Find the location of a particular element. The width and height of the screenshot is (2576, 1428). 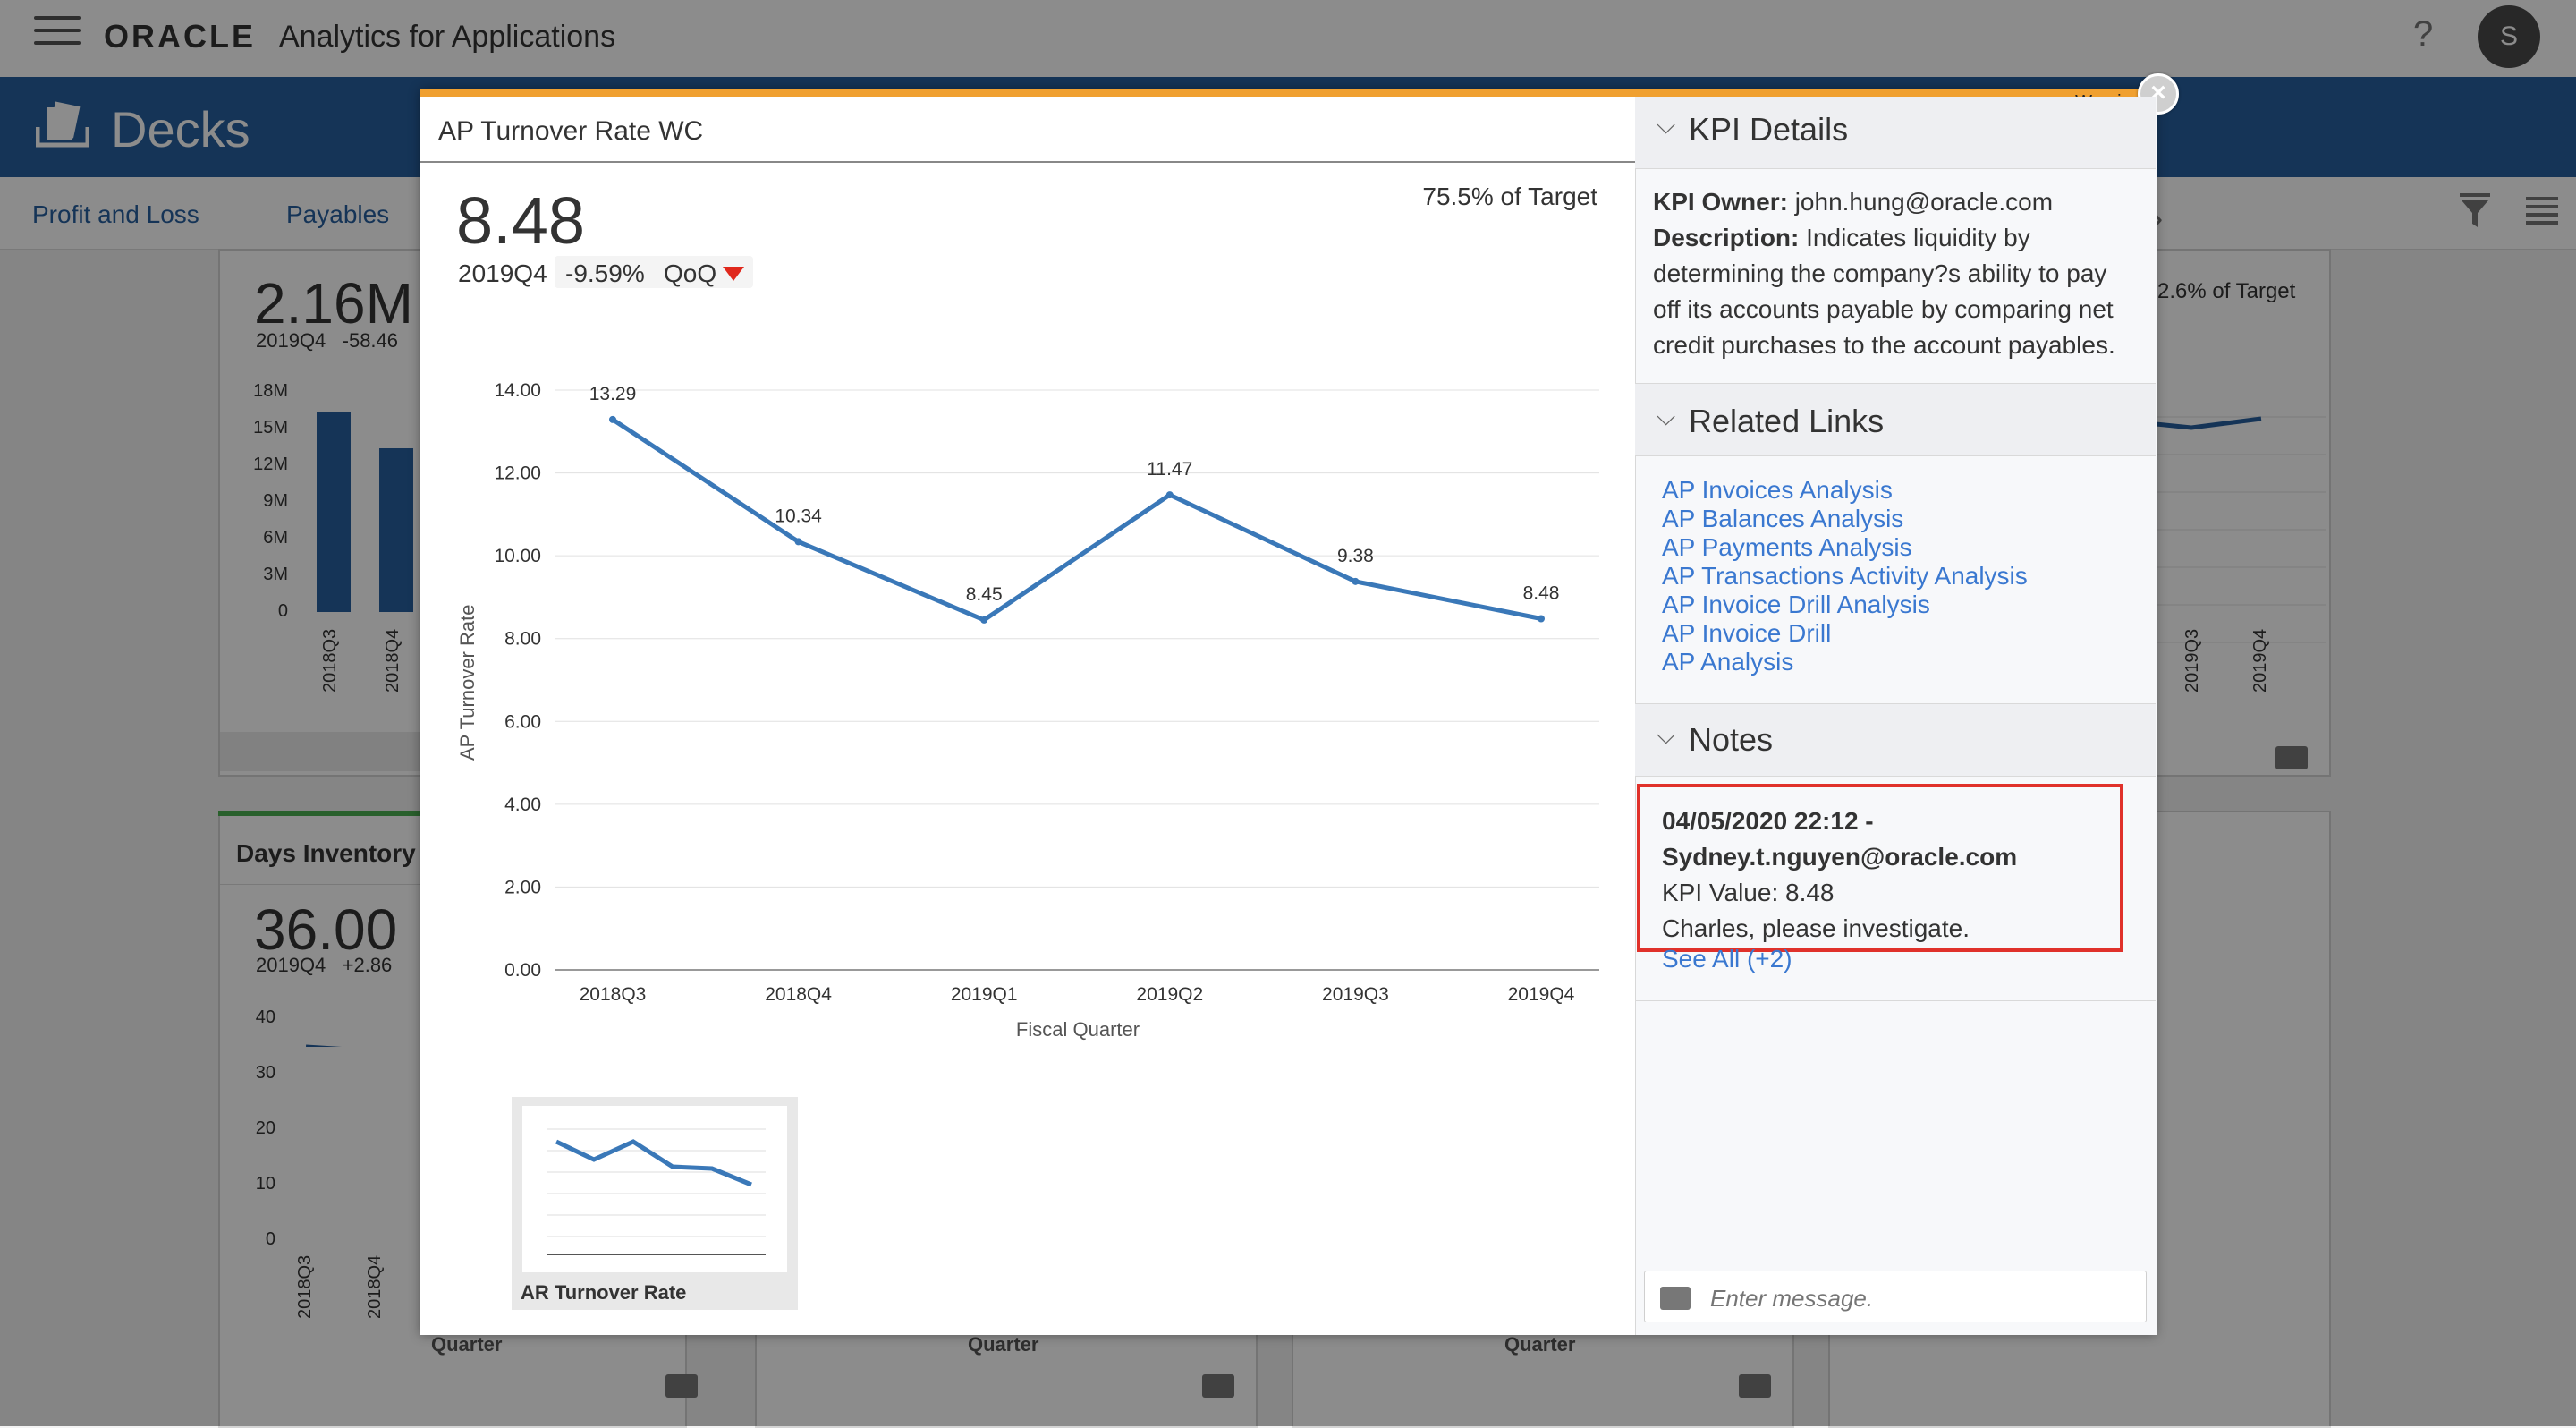

kpi-change-percent: -9.59% is located at coordinates (605, 273).